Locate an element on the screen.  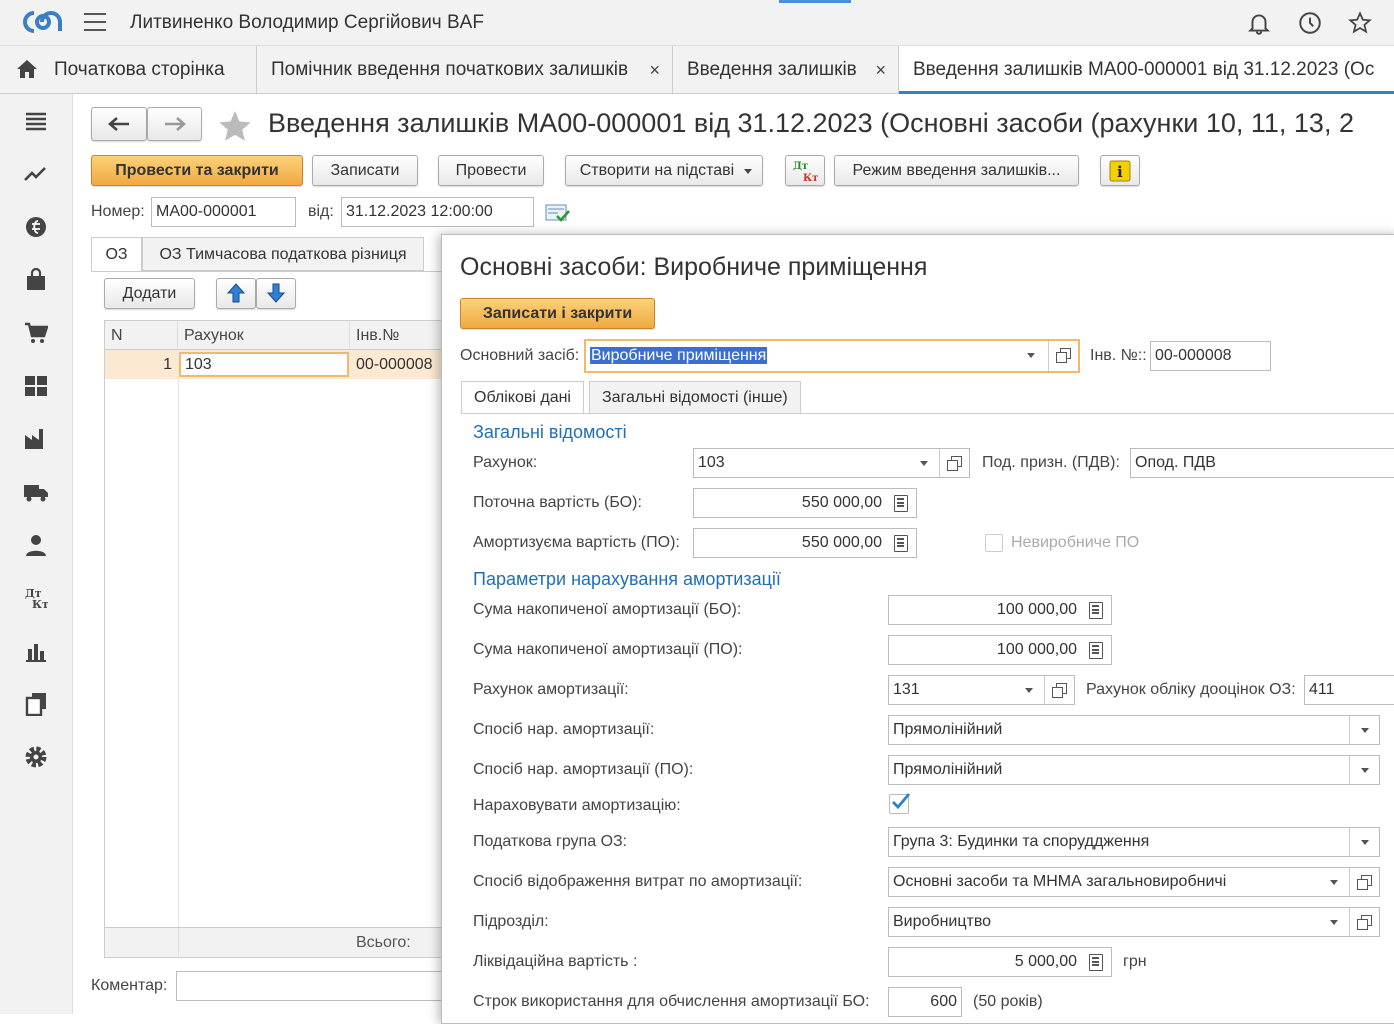
factory-icon is located at coordinates (36, 439).